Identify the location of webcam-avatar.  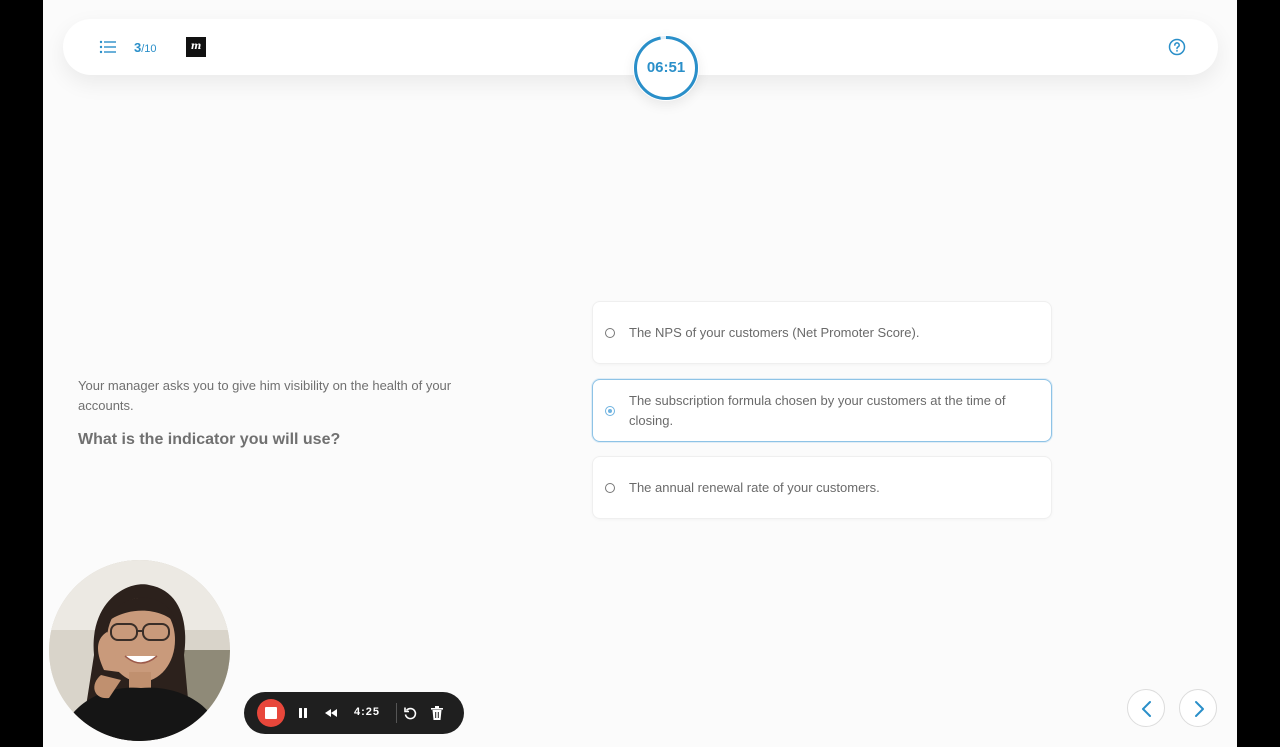
(139, 650).